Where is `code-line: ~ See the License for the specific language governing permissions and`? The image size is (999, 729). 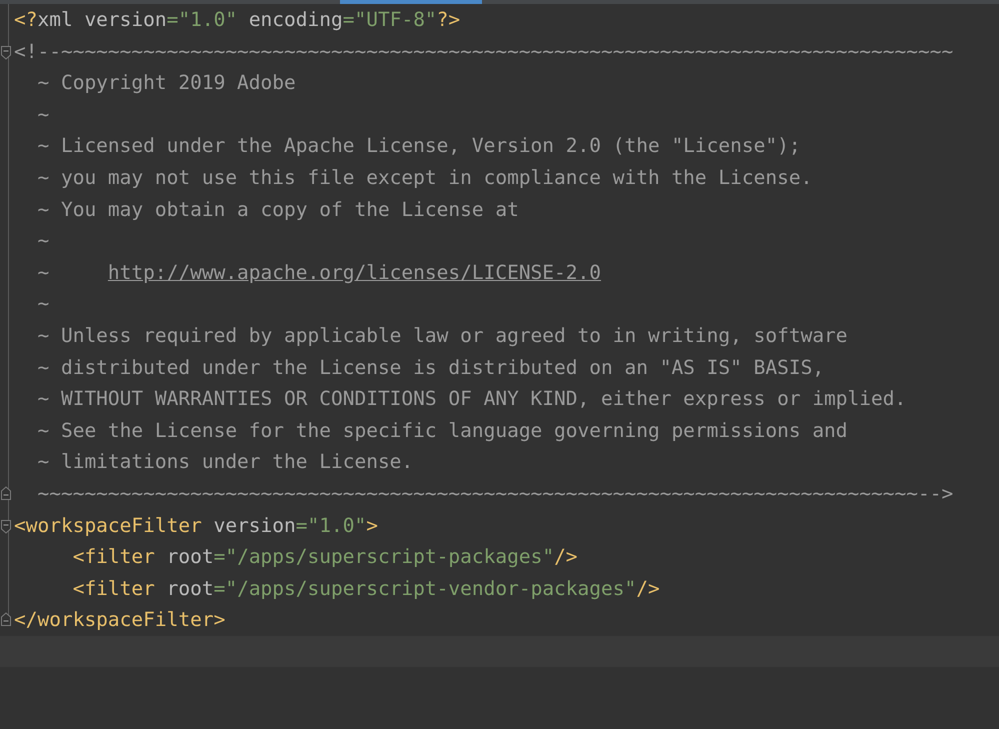
code-line: ~ See the License for the specific language governing permissions and is located at coordinates (442, 431).